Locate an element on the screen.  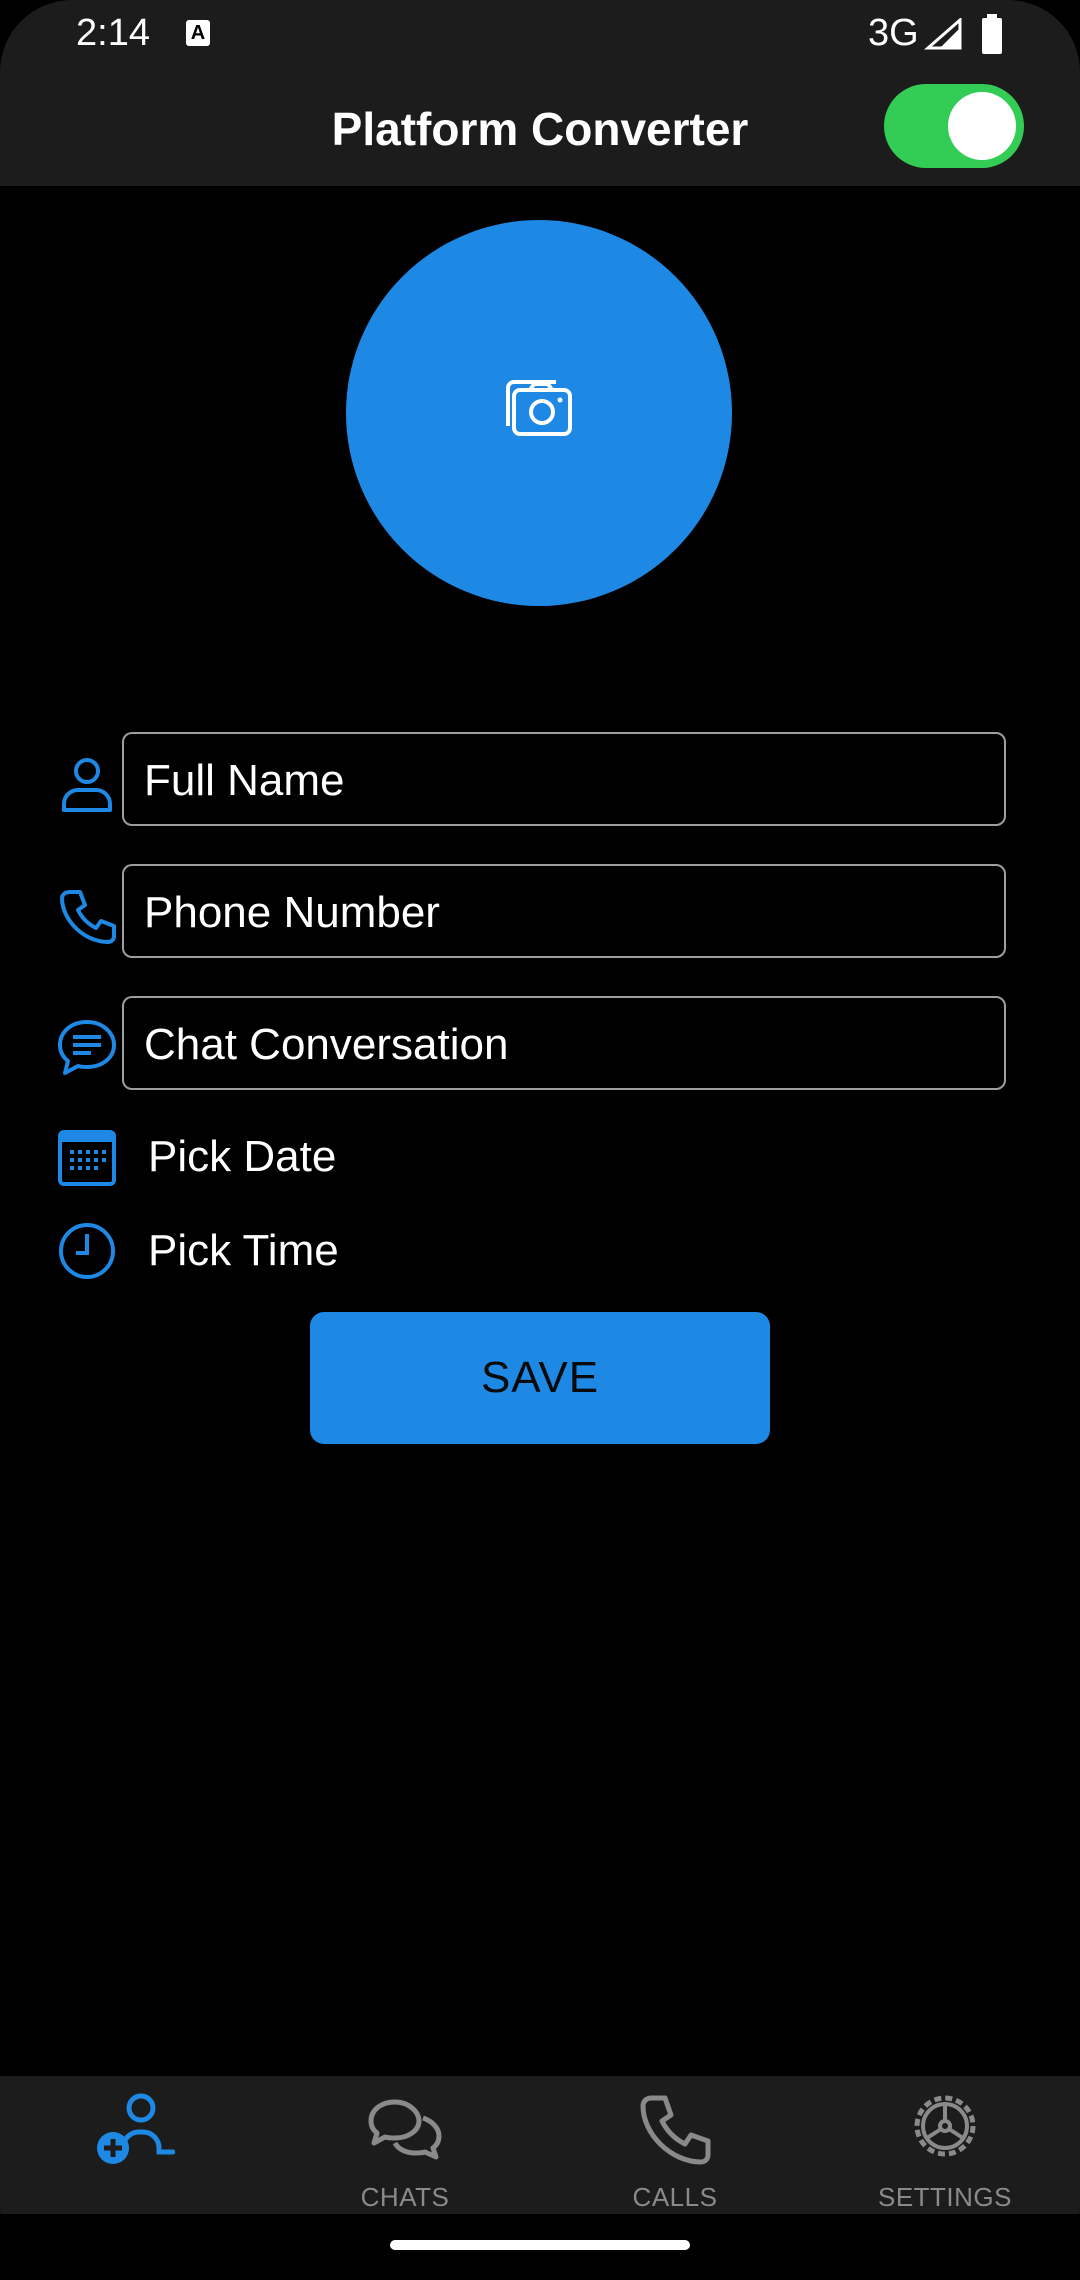
add-contact-icon is located at coordinates (136, 2128).